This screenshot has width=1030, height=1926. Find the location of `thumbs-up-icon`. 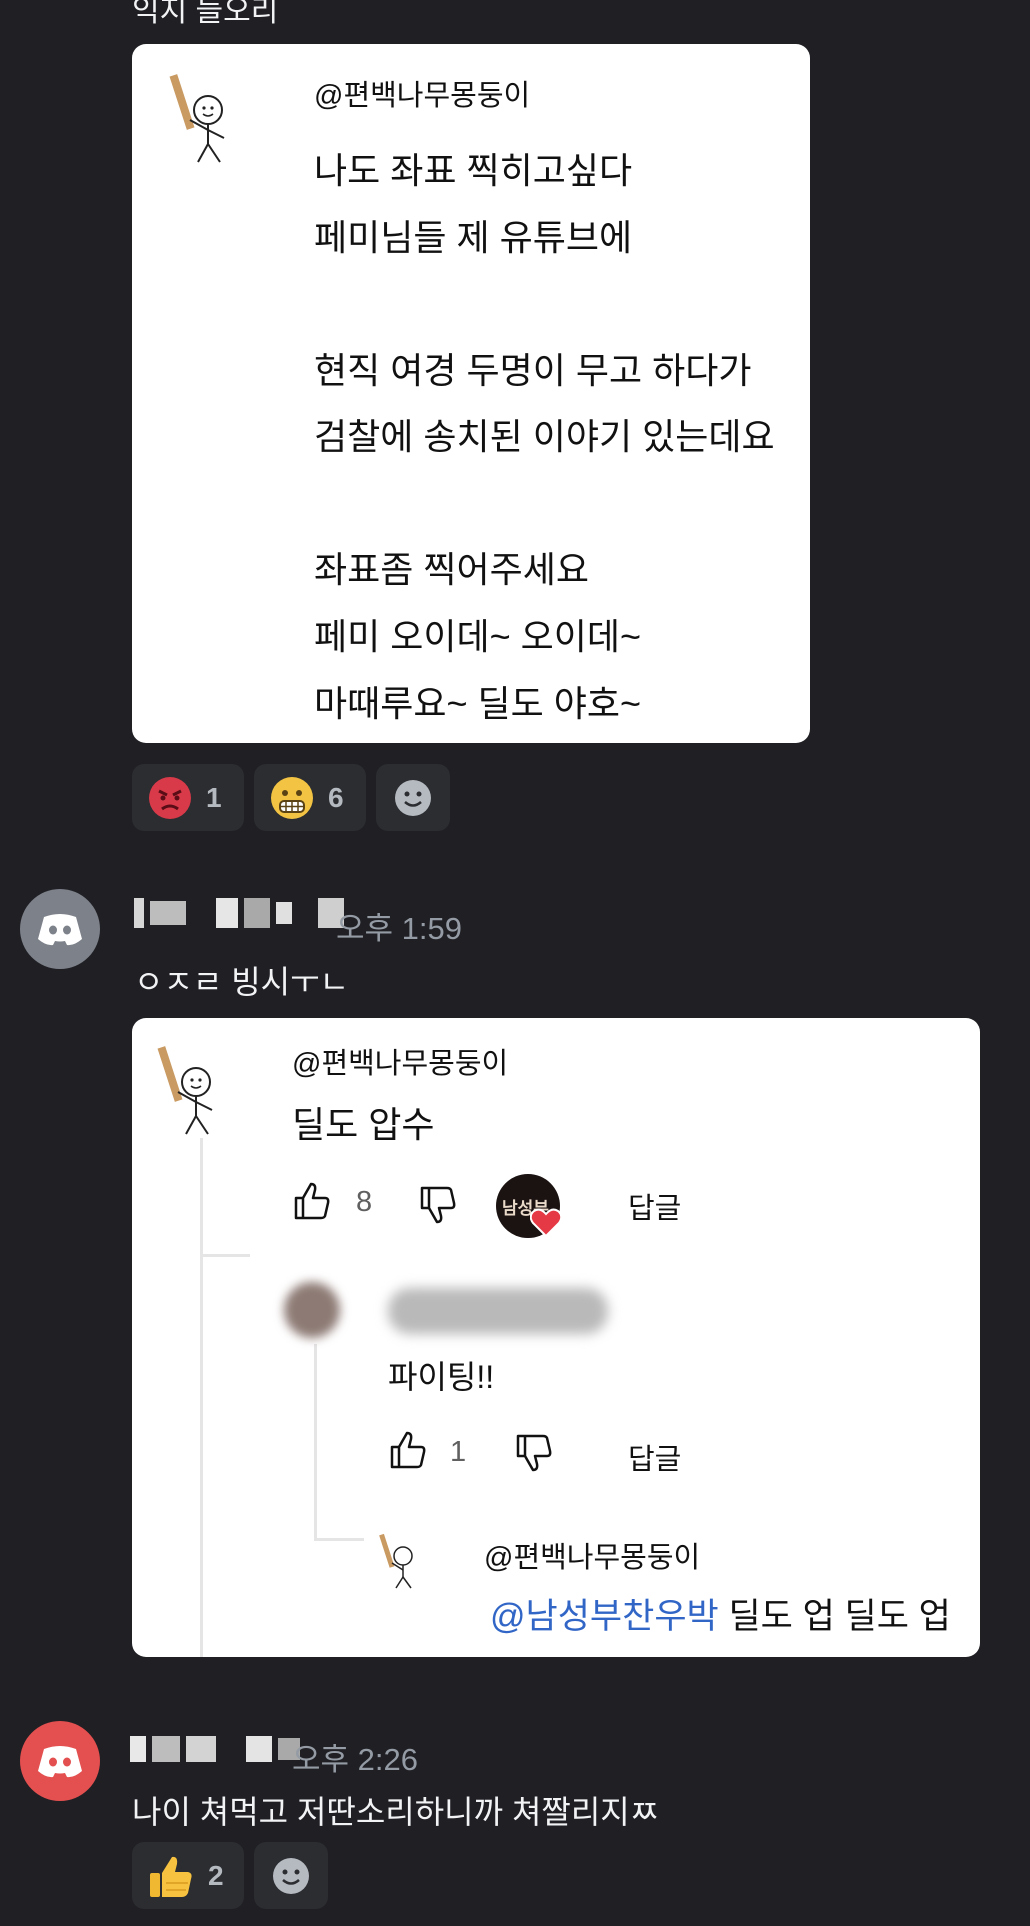

thumbs-up-icon is located at coordinates (171, 1876).